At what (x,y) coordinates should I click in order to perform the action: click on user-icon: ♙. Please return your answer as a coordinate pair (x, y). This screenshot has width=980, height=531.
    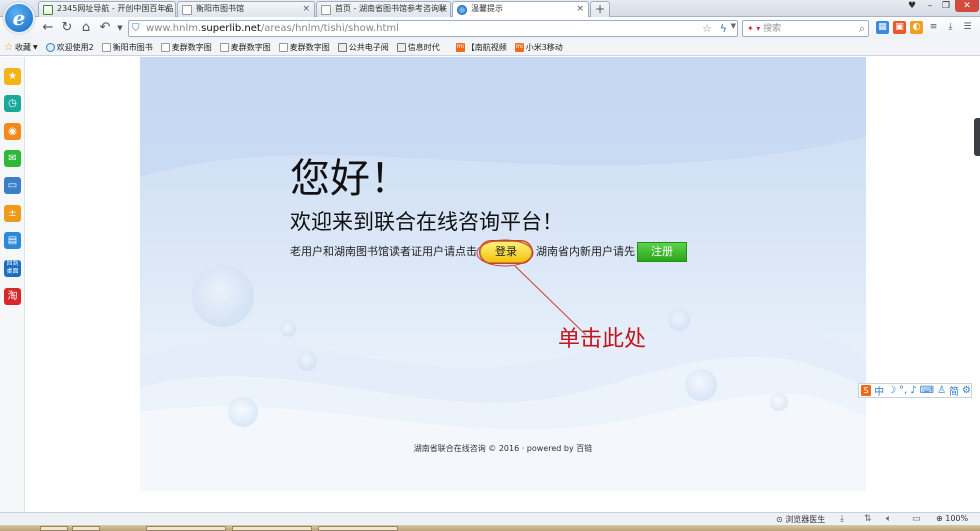
    Looking at the image, I should click on (941, 390).